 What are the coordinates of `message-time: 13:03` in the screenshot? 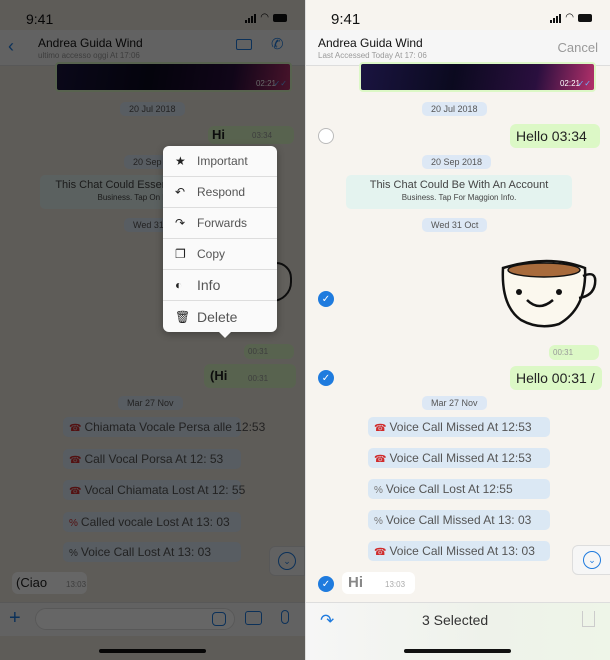 It's located at (395, 584).